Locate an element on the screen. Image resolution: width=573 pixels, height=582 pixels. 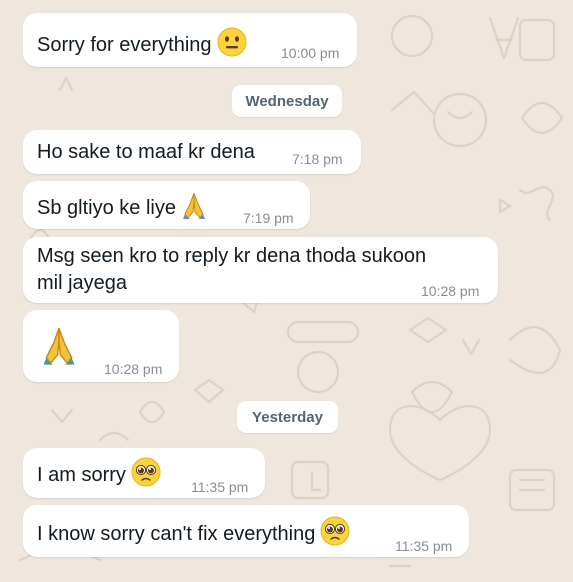
message-bubble: Ho sake to maaf kr dena 7:18 pm is located at coordinates (192, 152).